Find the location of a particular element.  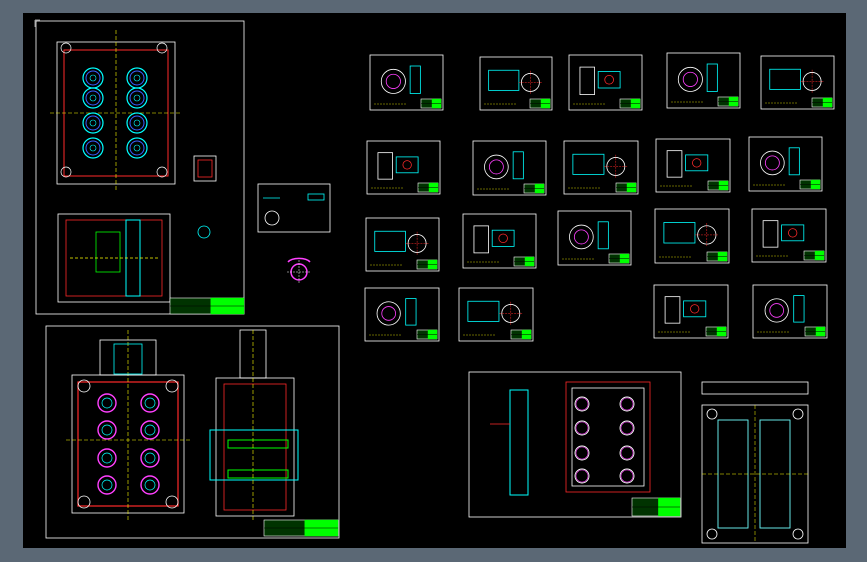

loose-part-plate is located at coordinates (294, 208).